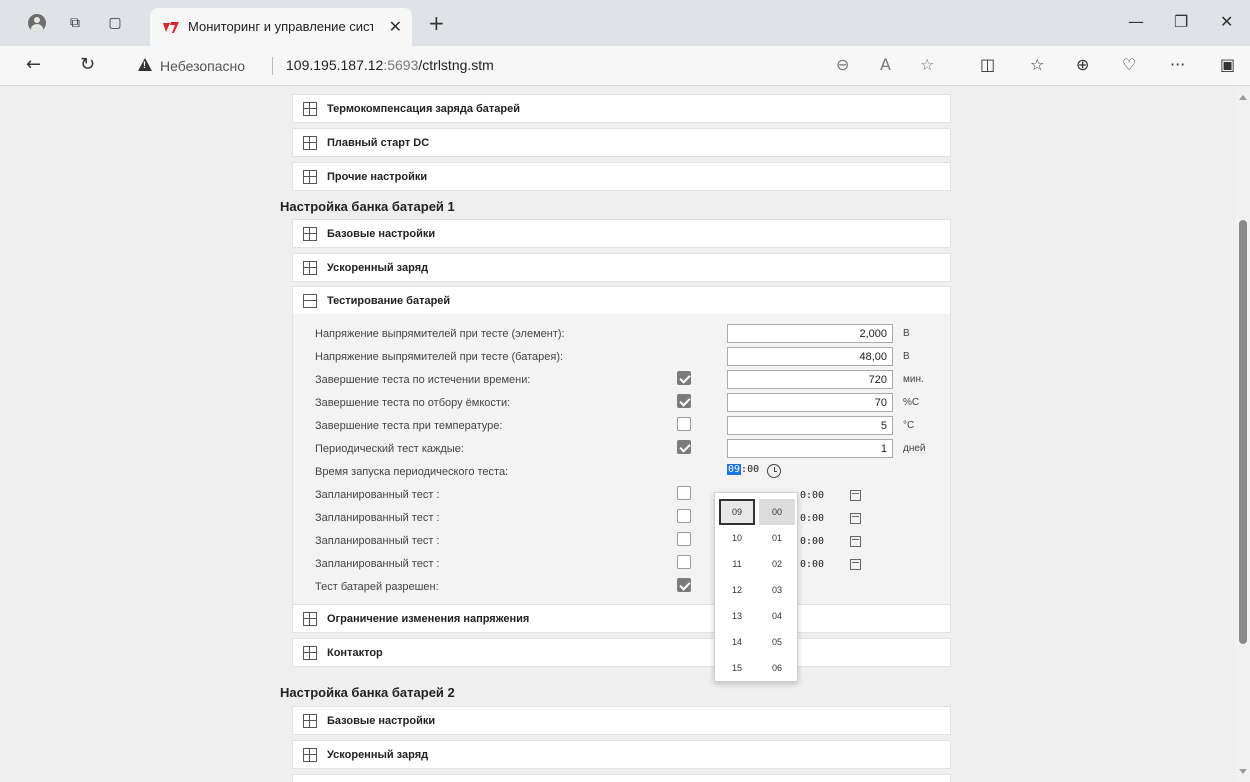 The height and width of the screenshot is (782, 1250). I want to click on url-field: 109.195.187.12:5693/ctrlstng.stm, so click(390, 65).